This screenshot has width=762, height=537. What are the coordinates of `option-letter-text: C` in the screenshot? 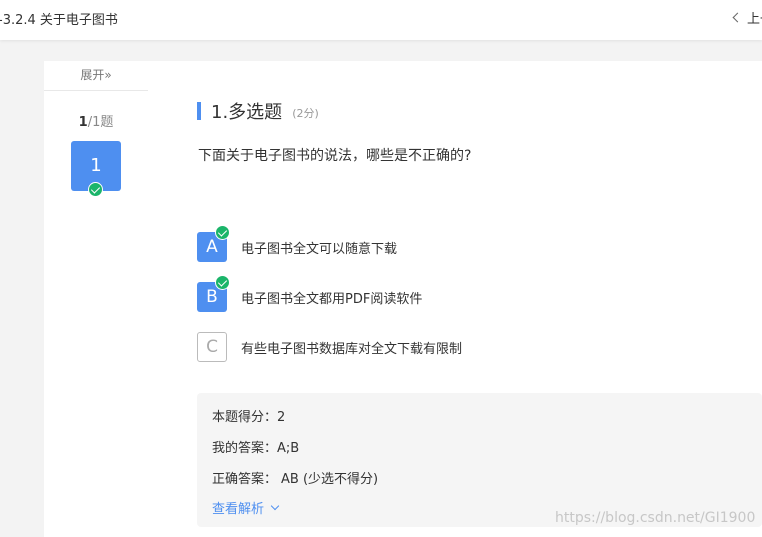 It's located at (212, 347).